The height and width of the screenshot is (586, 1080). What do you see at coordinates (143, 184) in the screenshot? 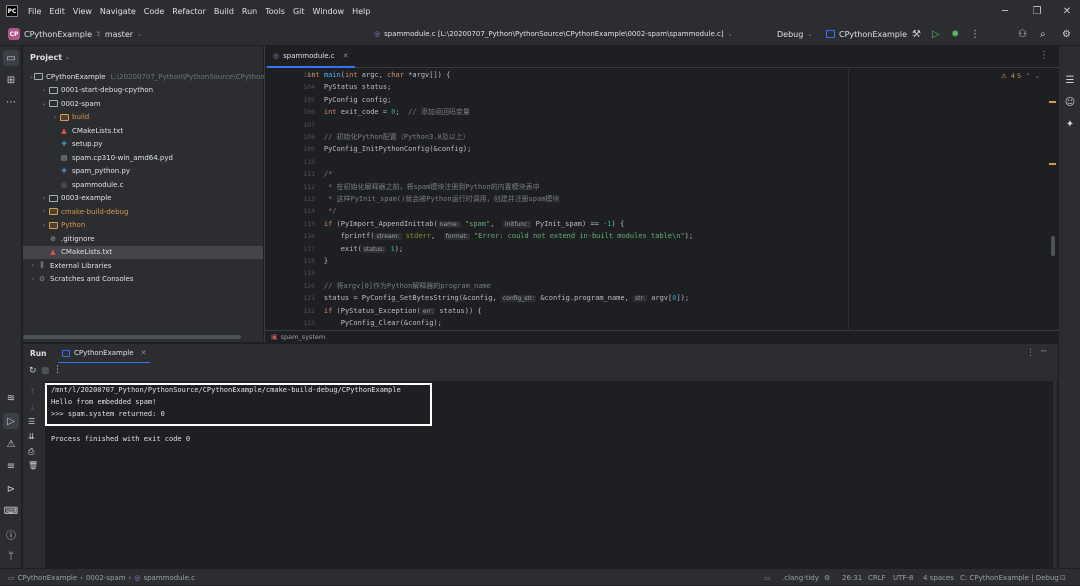
I see `tree-item: ◎ spammodule.c` at bounding box center [143, 184].